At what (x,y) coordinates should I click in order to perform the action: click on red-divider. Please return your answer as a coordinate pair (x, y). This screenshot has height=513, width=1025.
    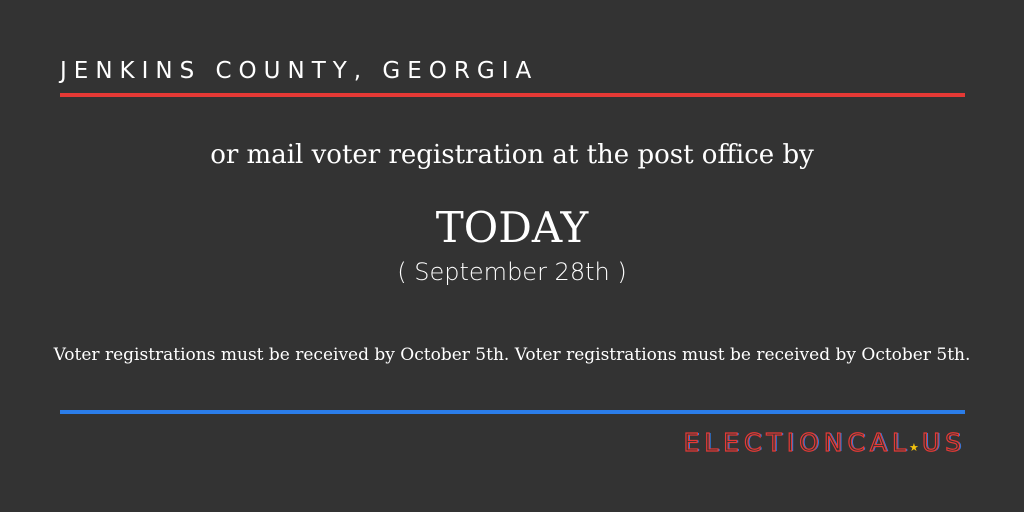
    Looking at the image, I should click on (512, 95).